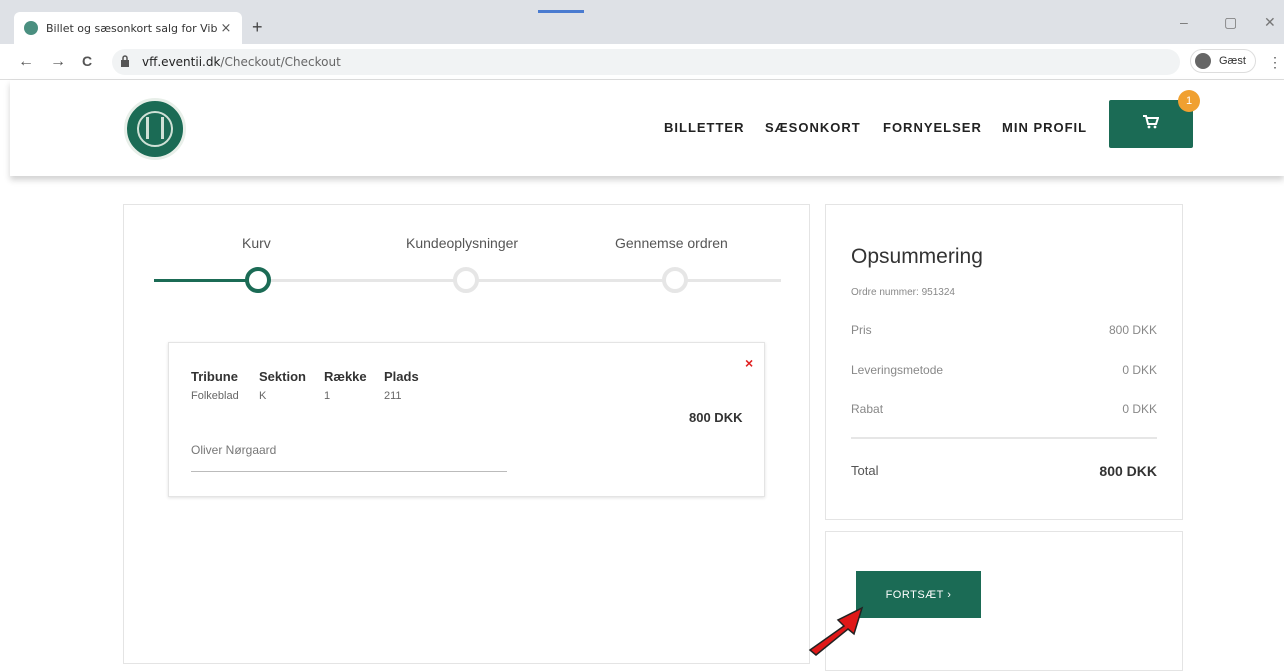 This screenshot has width=1284, height=671. What do you see at coordinates (903, 292) in the screenshot?
I see `order-number: Ordre nummer: 951324` at bounding box center [903, 292].